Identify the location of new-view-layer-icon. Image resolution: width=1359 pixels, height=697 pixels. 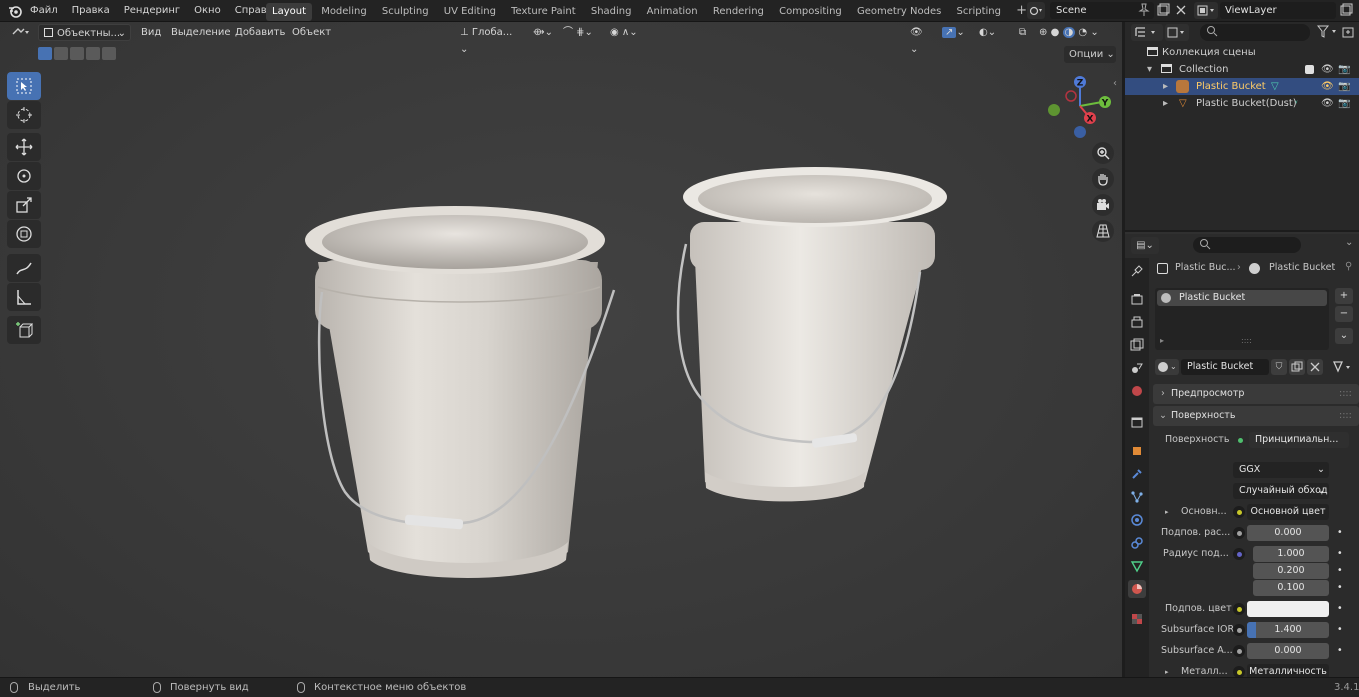
(1346, 10).